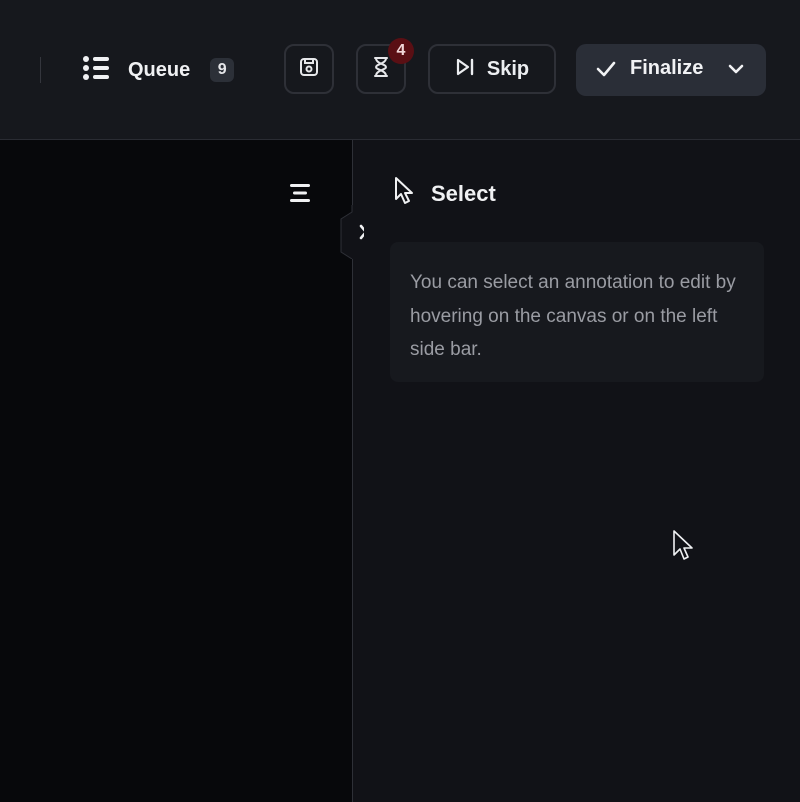  I want to click on hourglass-icon, so click(381, 69).